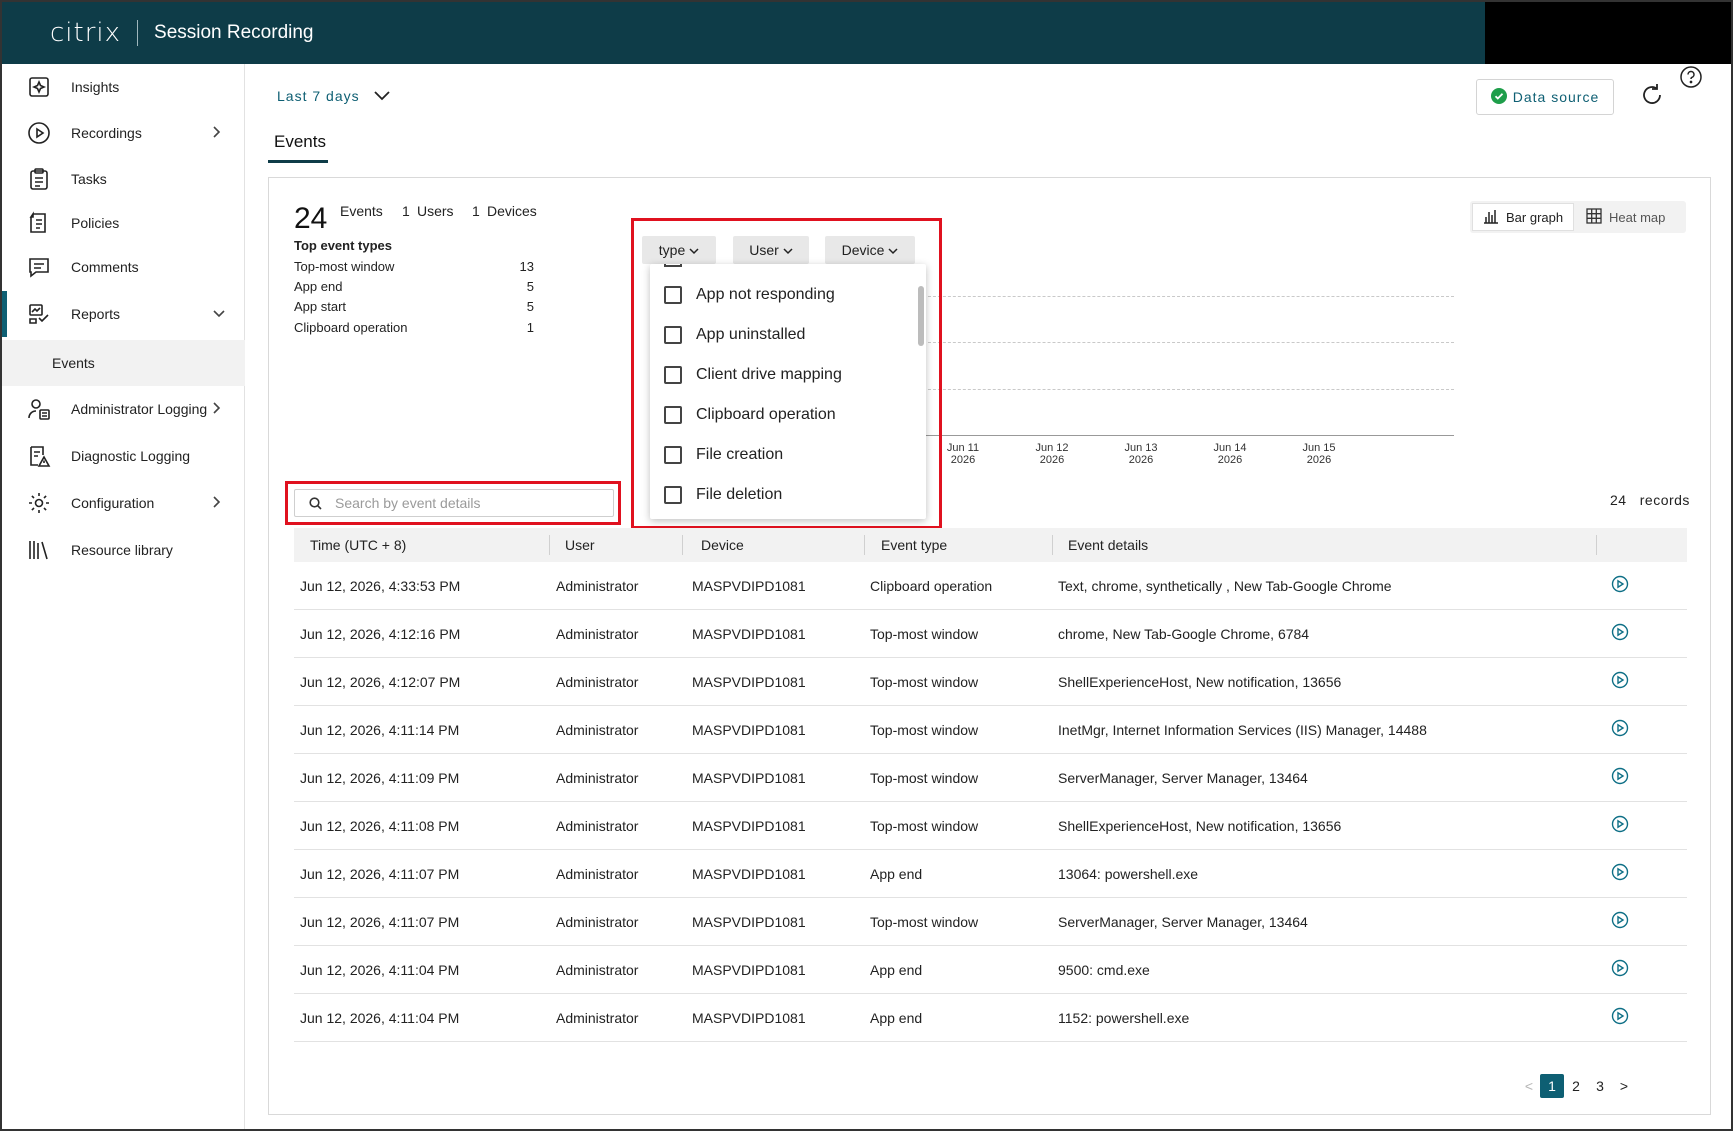 This screenshot has width=1733, height=1131. I want to click on refresh-icon, so click(1652, 97).